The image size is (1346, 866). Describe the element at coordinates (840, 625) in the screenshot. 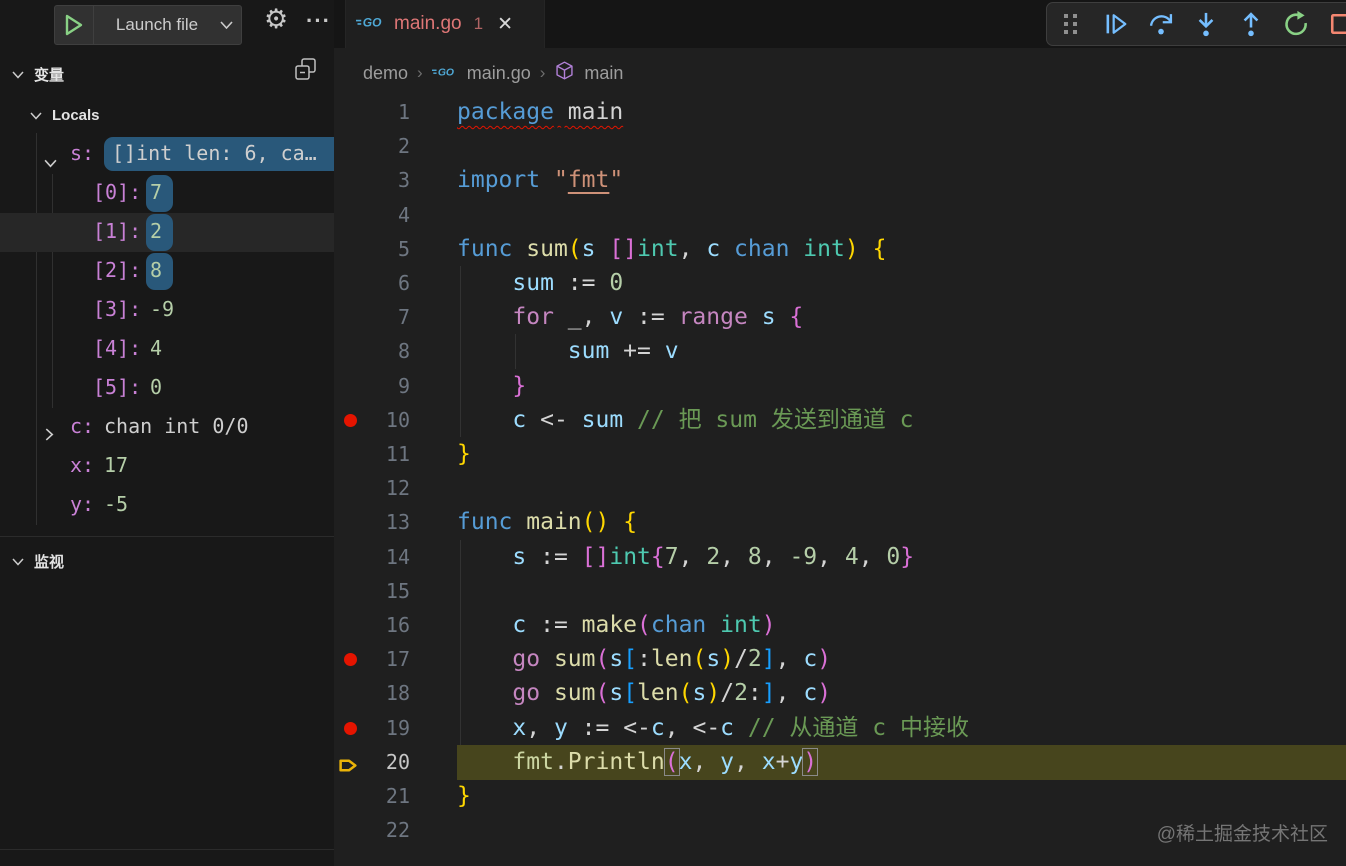

I see `code-line-16: 16 c := make(chan int)` at that location.